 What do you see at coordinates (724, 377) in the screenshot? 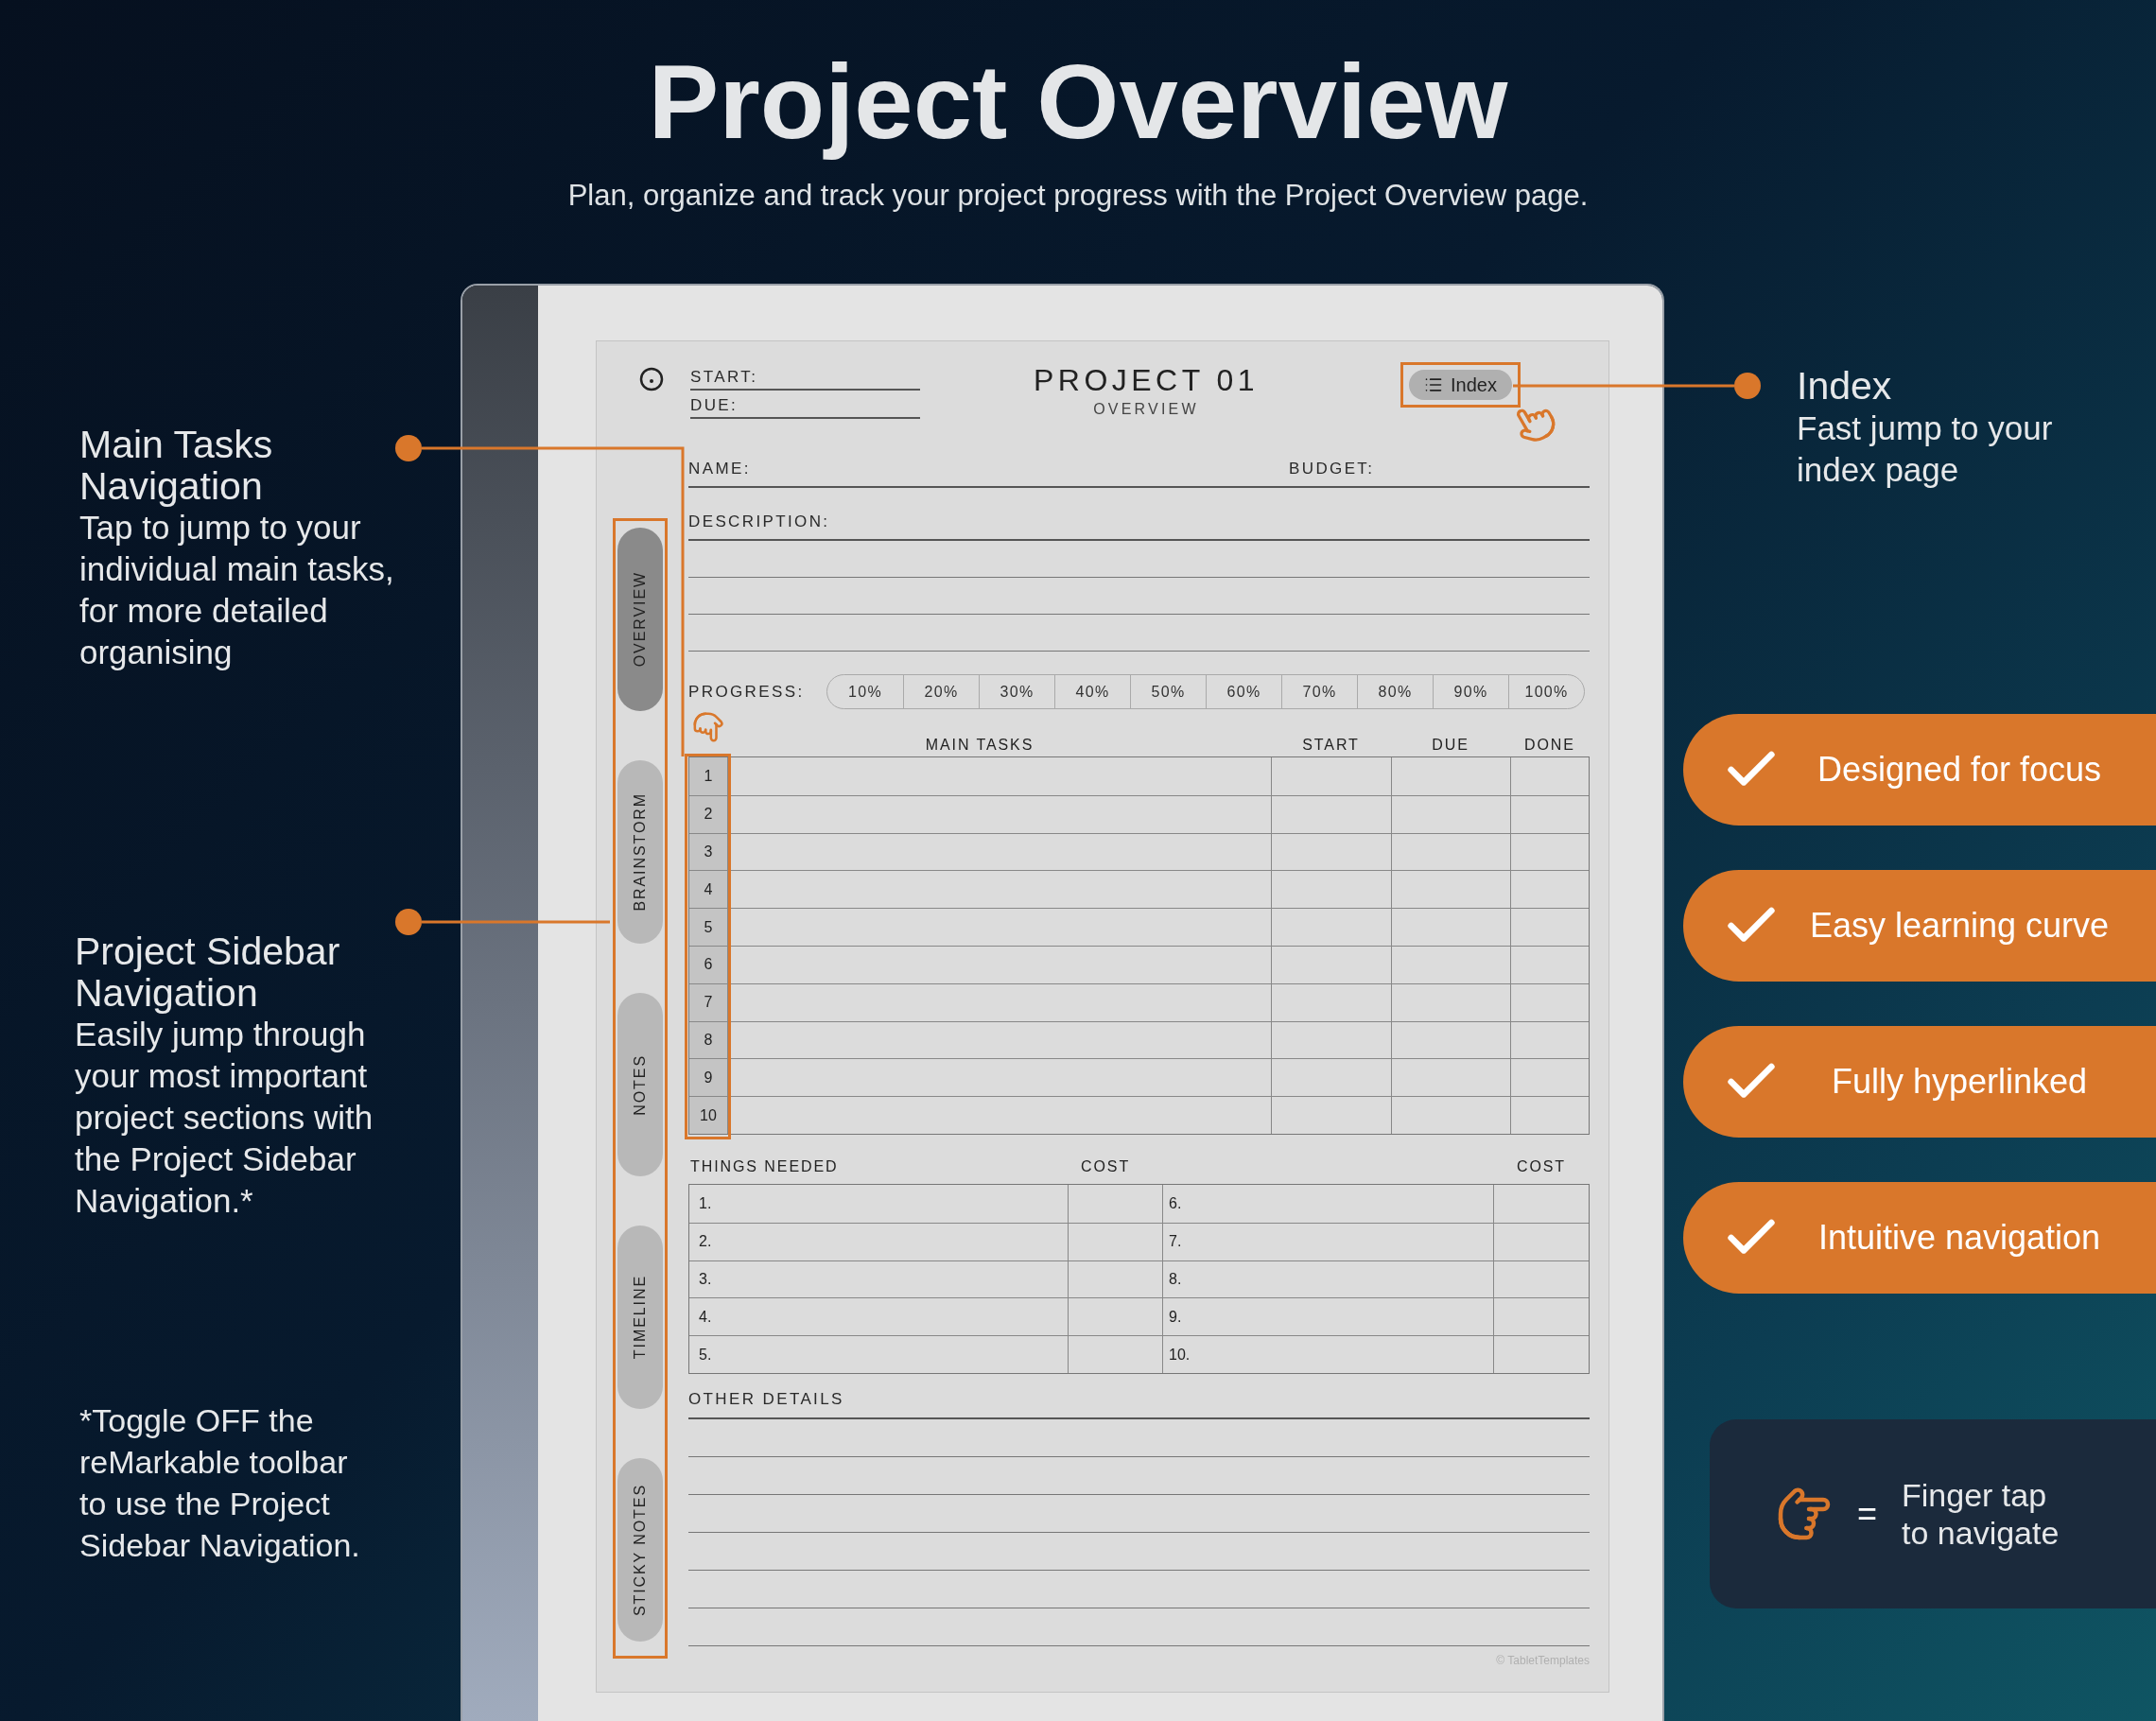
I see `date-label: START:` at bounding box center [724, 377].